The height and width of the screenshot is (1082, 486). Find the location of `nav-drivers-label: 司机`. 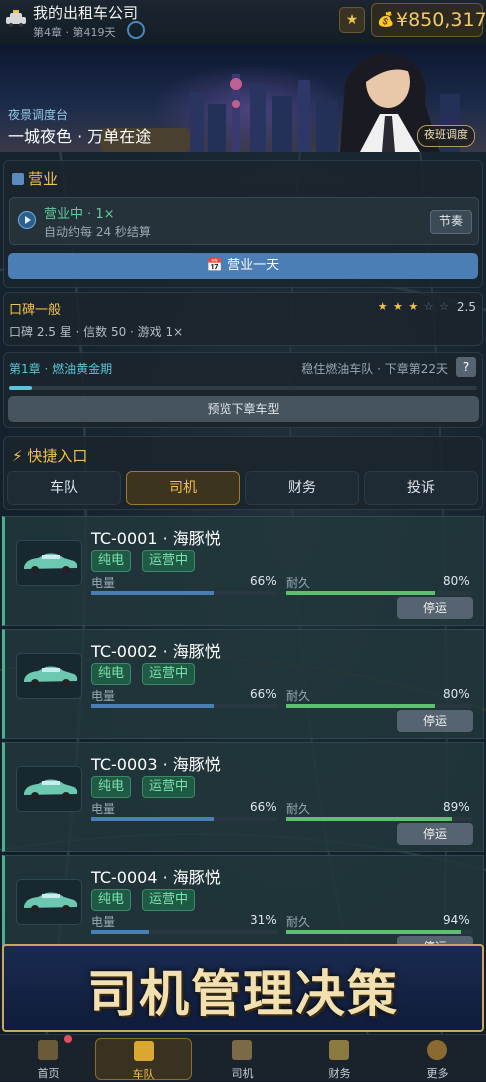

nav-drivers-label: 司机 is located at coordinates (242, 1073).